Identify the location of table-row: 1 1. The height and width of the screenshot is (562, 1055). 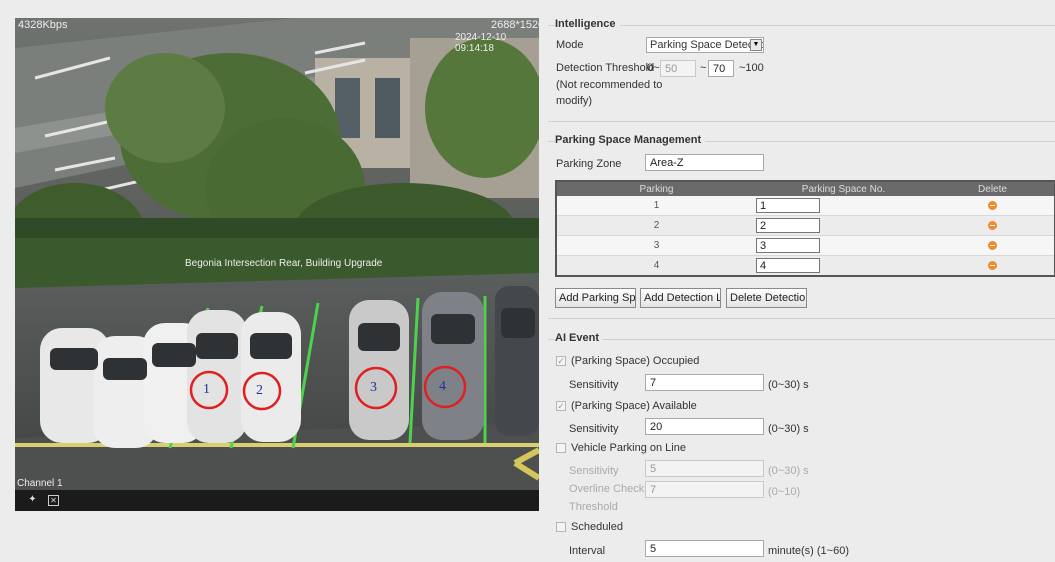
(805, 206).